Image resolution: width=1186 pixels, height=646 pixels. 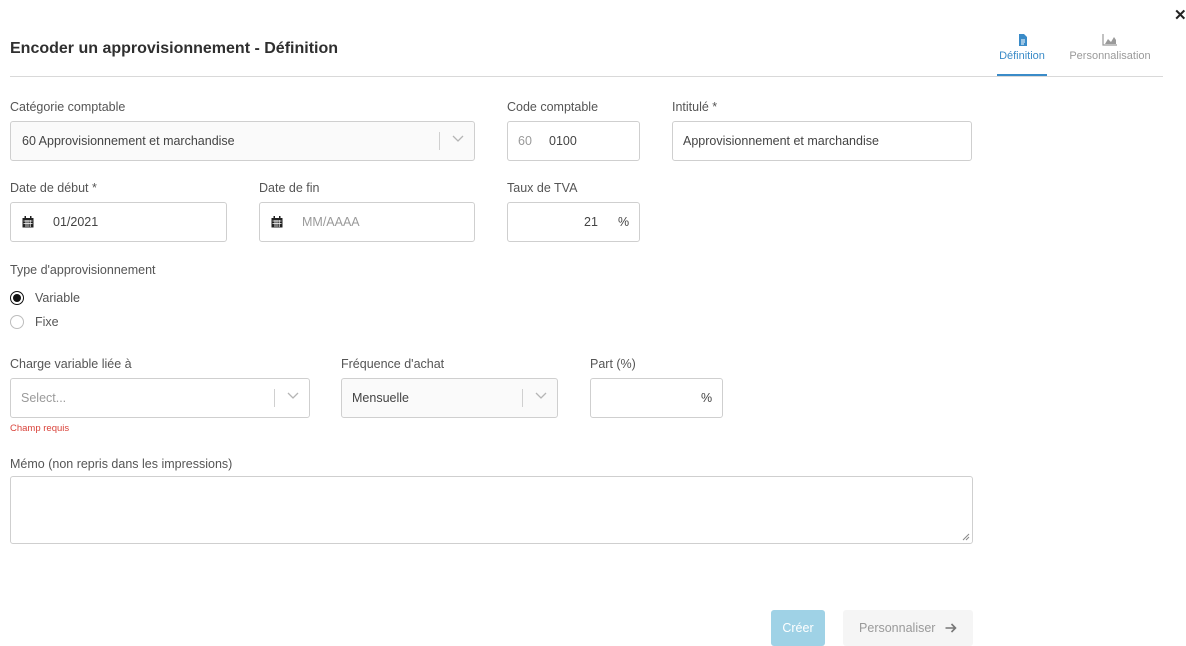 I want to click on tab-definition: Définition, so click(x=1022, y=48).